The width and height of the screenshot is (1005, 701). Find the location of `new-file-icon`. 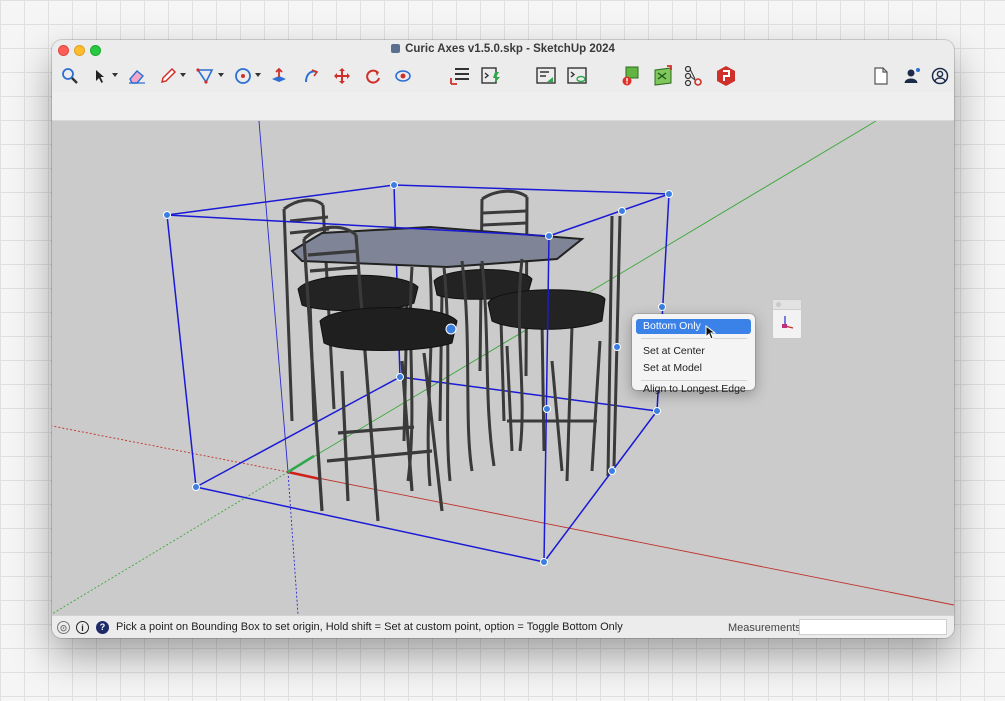

new-file-icon is located at coordinates (881, 76).